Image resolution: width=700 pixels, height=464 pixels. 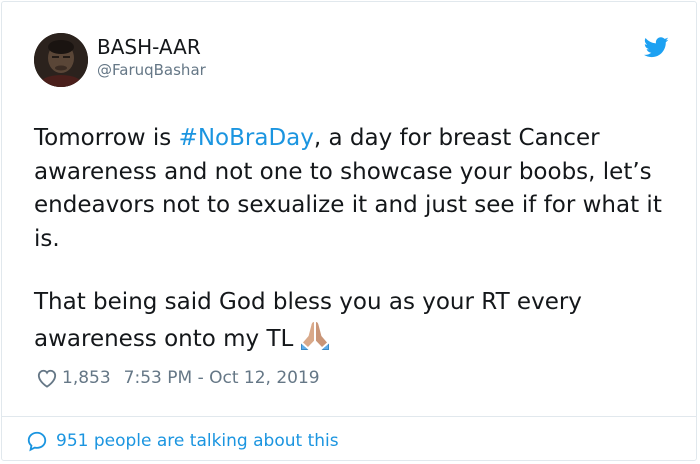 What do you see at coordinates (222, 378) in the screenshot?
I see `timestamp: 7:53 PM - Oct 12, 2019` at bounding box center [222, 378].